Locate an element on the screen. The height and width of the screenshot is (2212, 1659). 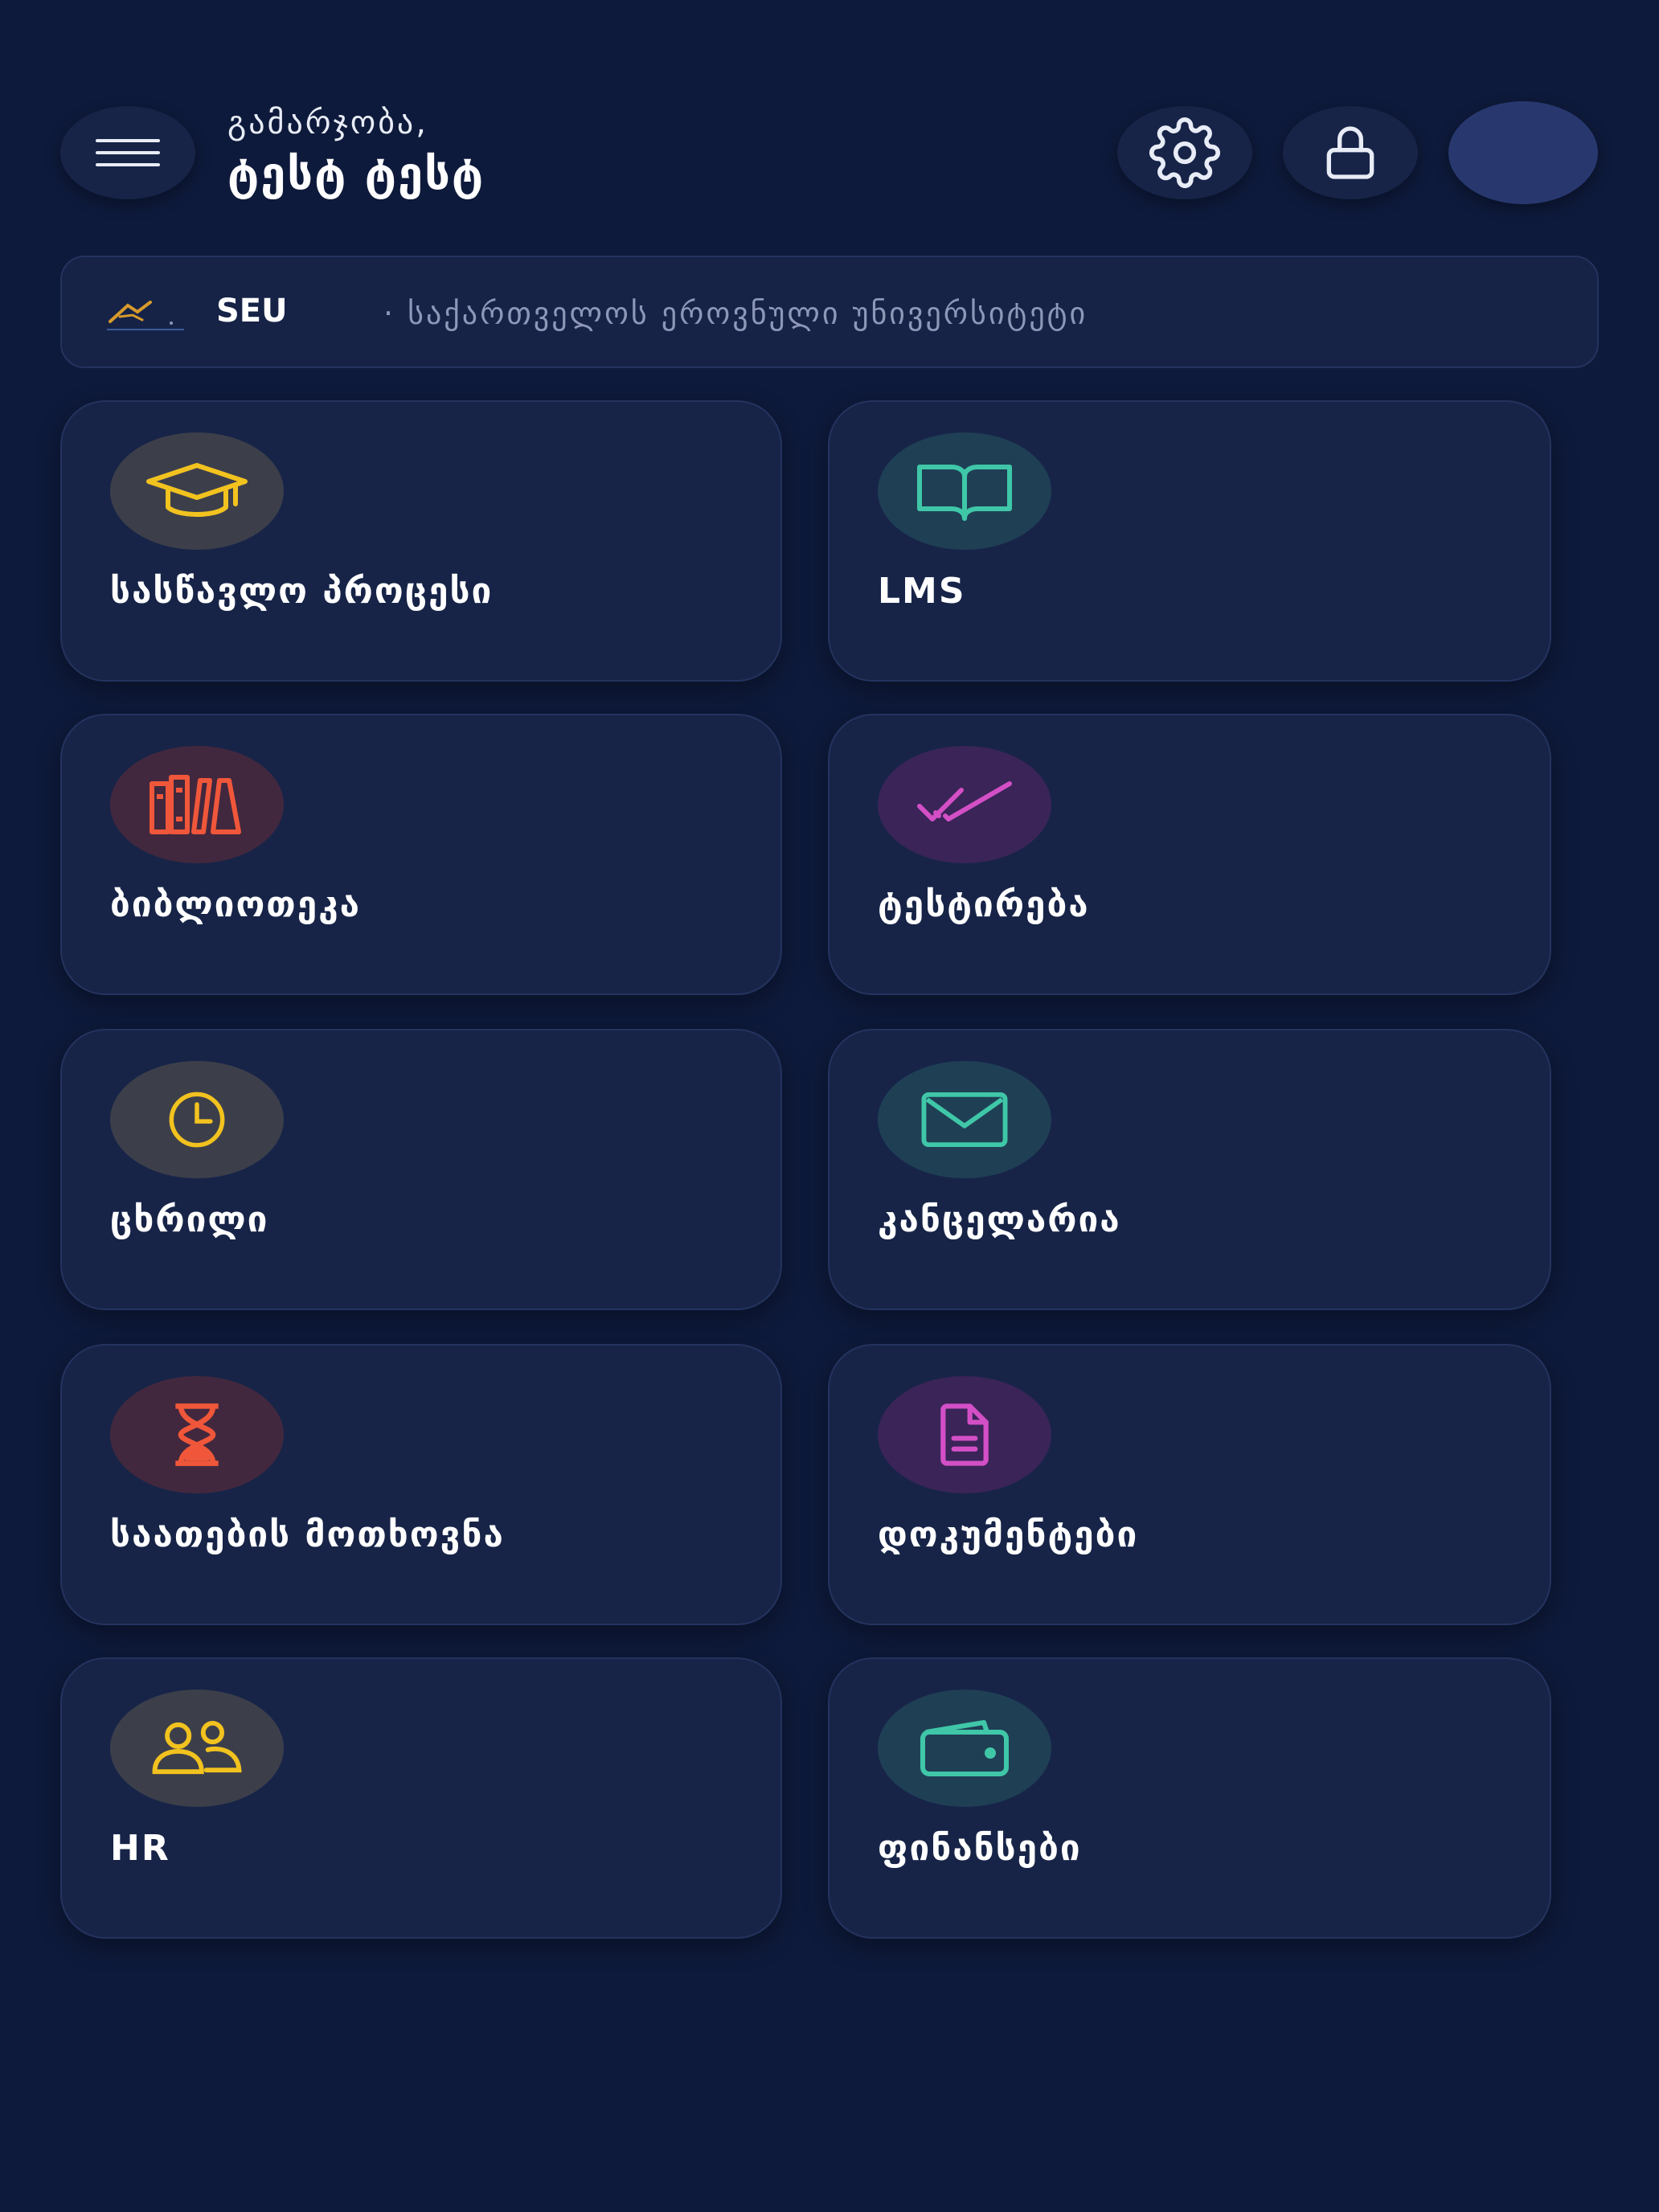
module-label: HR is located at coordinates (140, 1848).